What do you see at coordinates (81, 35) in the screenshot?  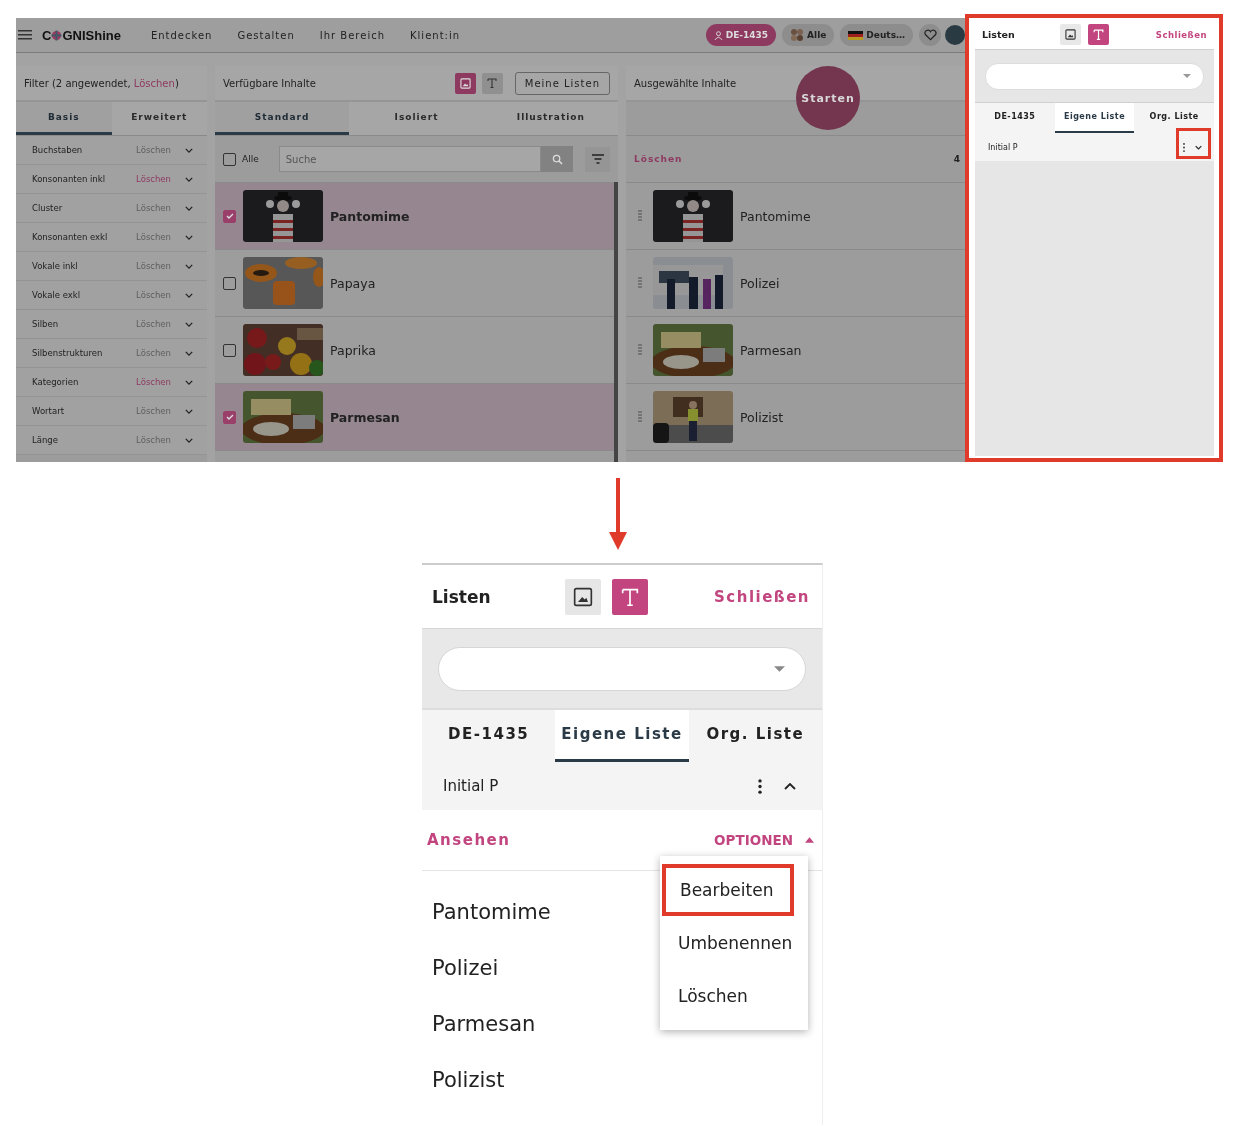 I see `logo: C GNIShine` at bounding box center [81, 35].